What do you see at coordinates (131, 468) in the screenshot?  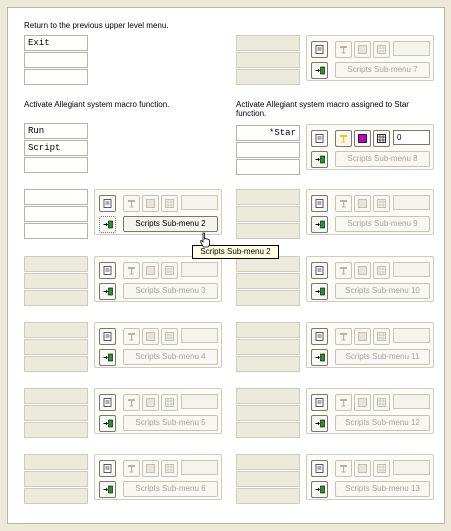 I see `submenu-6-flag-button` at bounding box center [131, 468].